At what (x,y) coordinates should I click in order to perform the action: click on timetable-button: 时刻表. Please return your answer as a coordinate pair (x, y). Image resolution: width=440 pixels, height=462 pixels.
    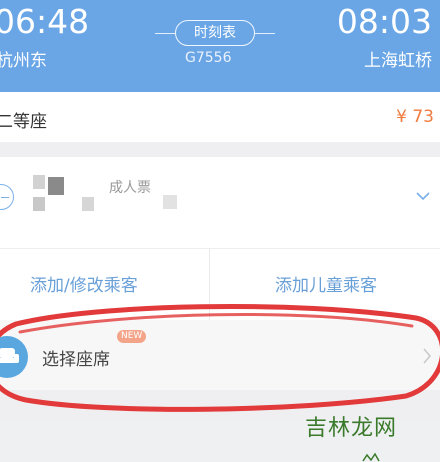
    Looking at the image, I should click on (215, 33).